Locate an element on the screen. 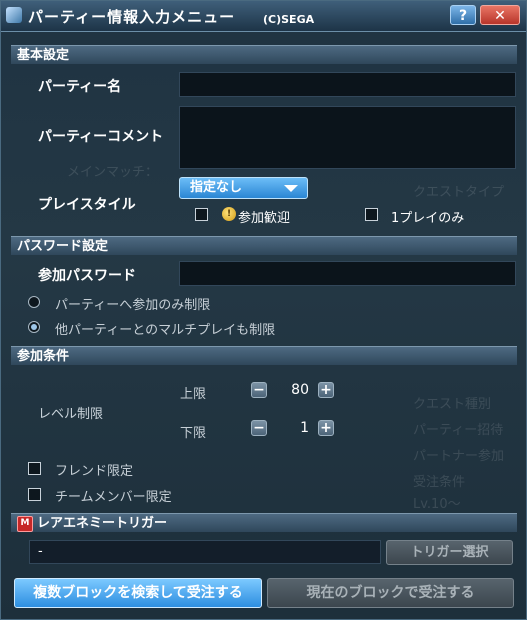 This screenshot has width=527, height=620. solo-play-label: 1プレイのみ is located at coordinates (428, 218).